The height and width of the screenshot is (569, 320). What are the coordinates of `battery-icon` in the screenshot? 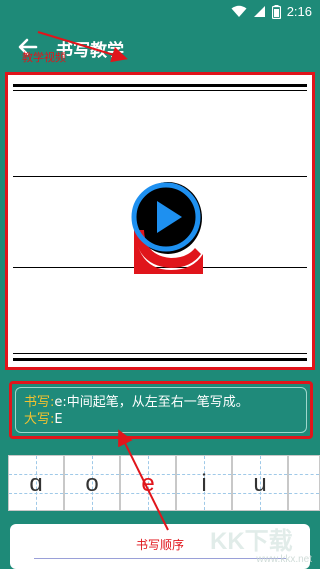 It's located at (276, 11).